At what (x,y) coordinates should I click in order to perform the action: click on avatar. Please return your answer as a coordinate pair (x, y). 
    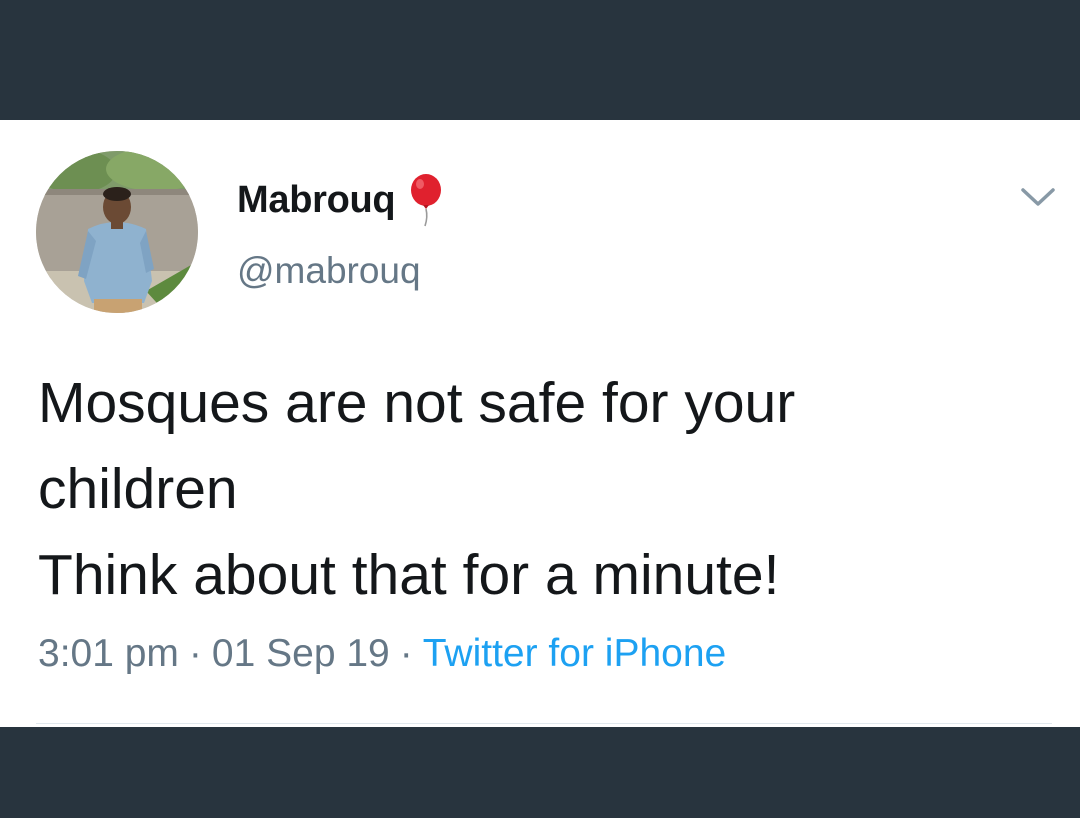
    Looking at the image, I should click on (117, 232).